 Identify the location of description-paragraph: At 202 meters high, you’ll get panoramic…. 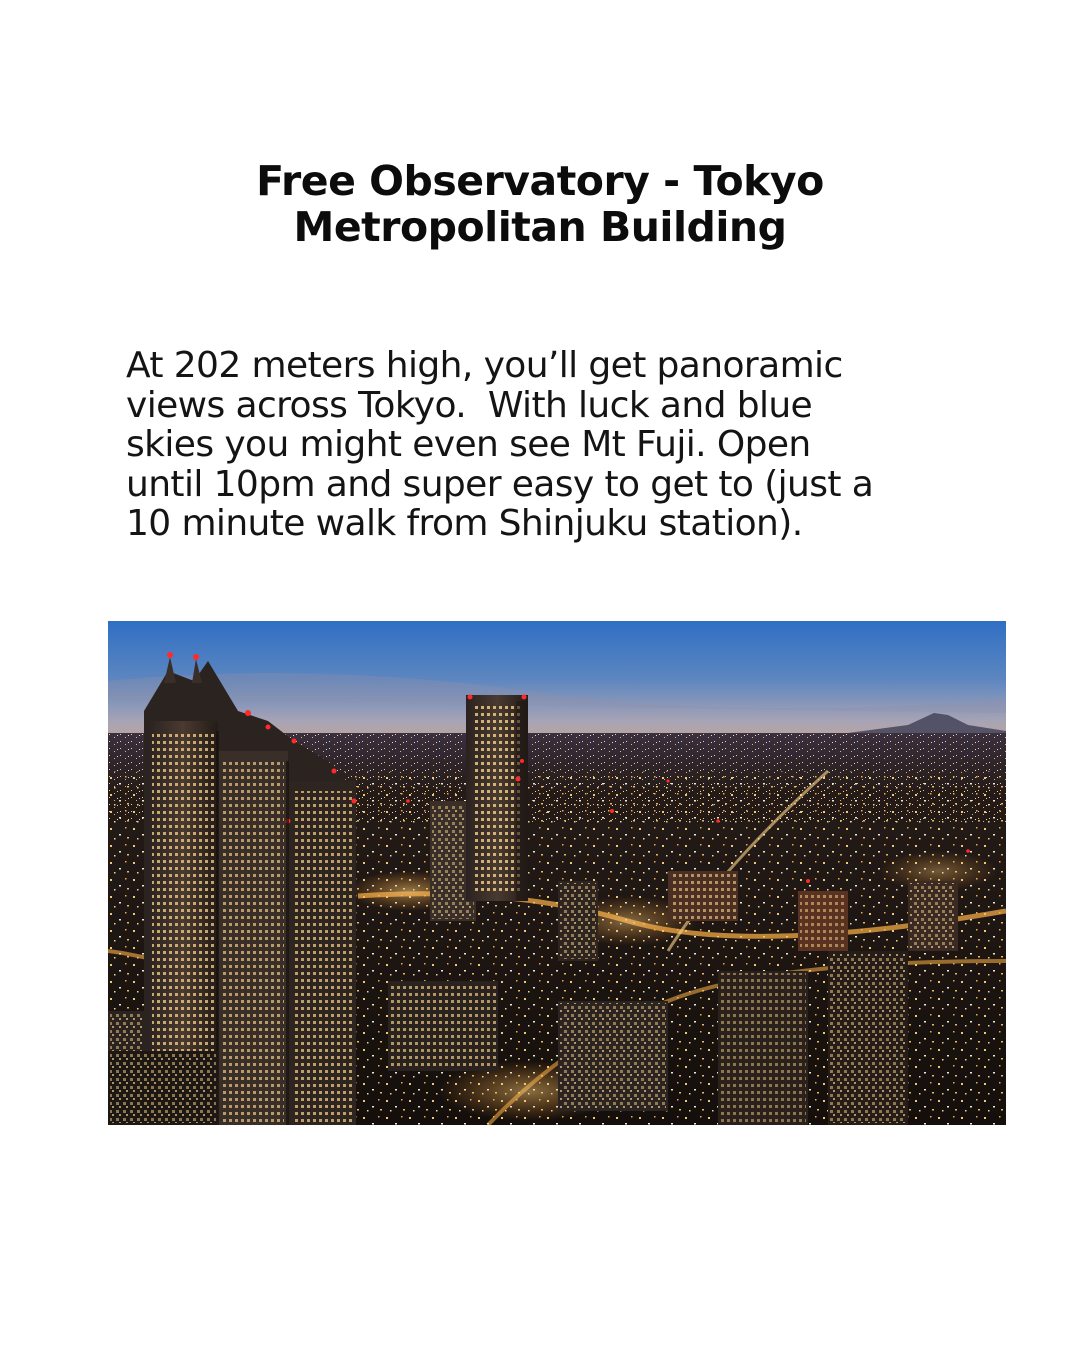
(546, 445).